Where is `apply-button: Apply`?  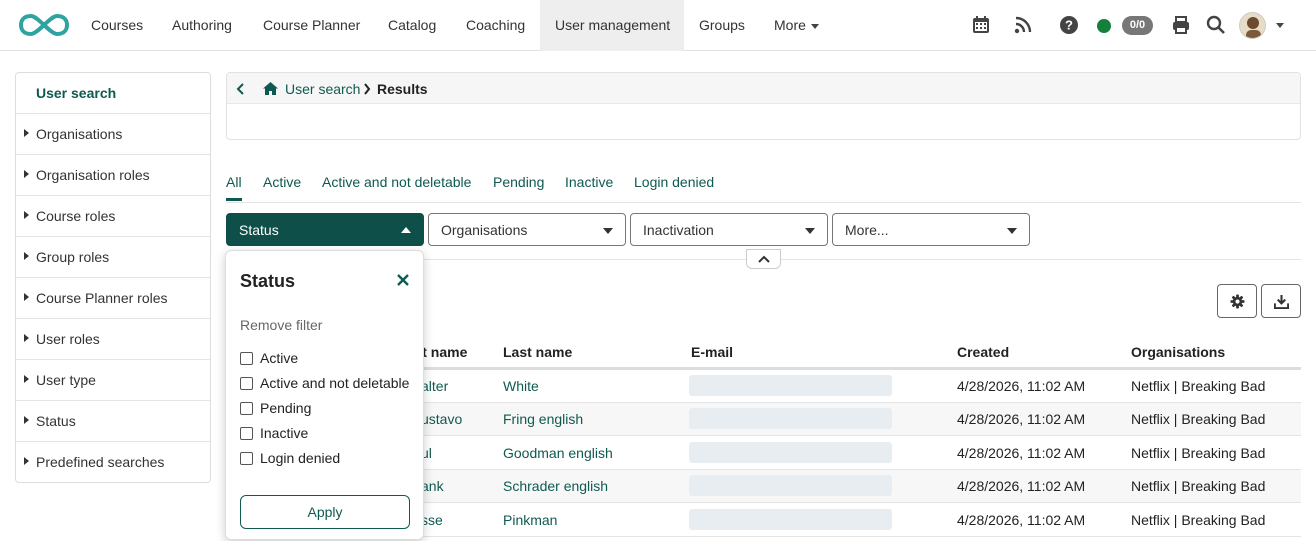 apply-button: Apply is located at coordinates (325, 512).